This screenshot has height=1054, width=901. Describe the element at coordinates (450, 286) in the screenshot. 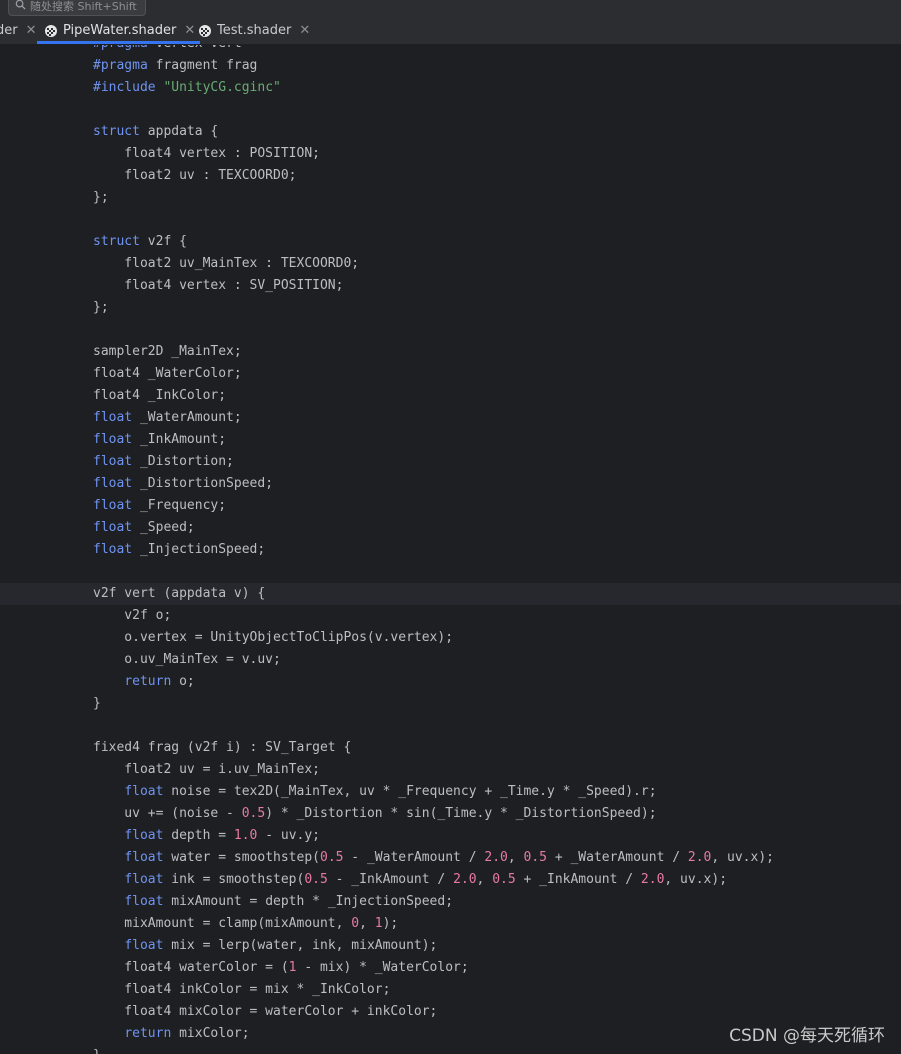

I see `code-line: float4 vertex : SV_POSITION;` at that location.